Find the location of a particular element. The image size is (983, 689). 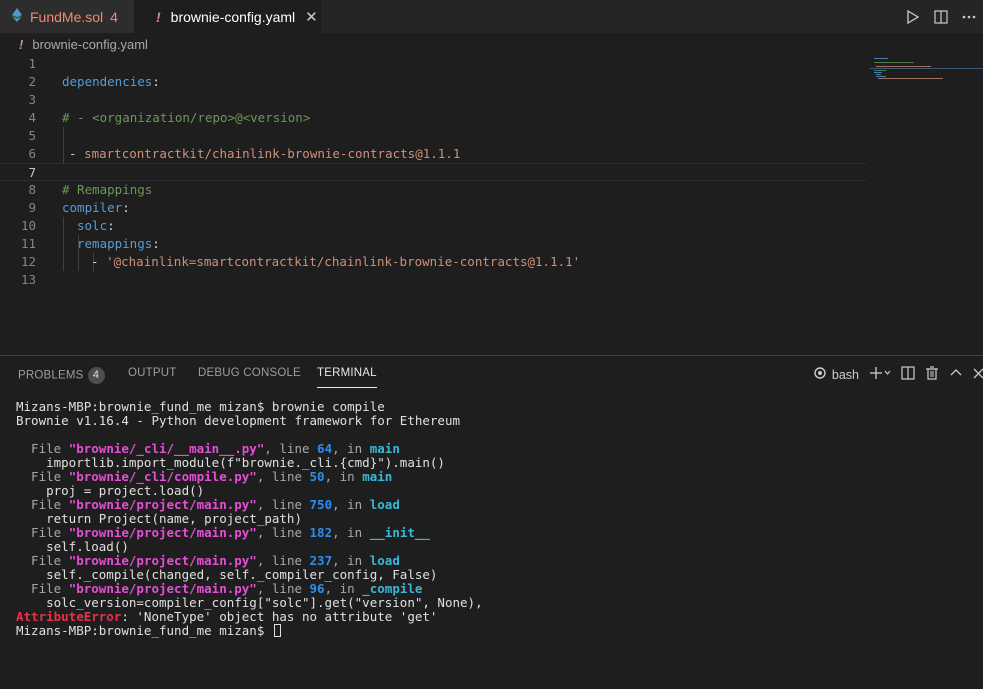

terminal-shell-selector: bash is located at coordinates (836, 374).